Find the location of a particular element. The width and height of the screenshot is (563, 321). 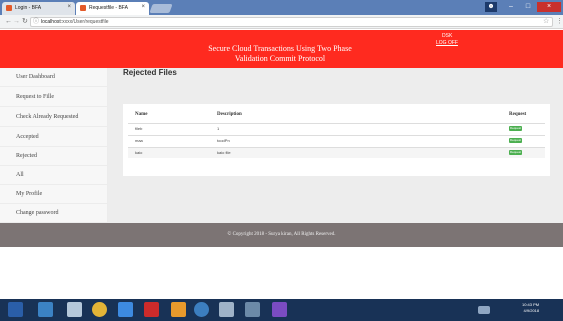

new-tab-button is located at coordinates (161, 8).